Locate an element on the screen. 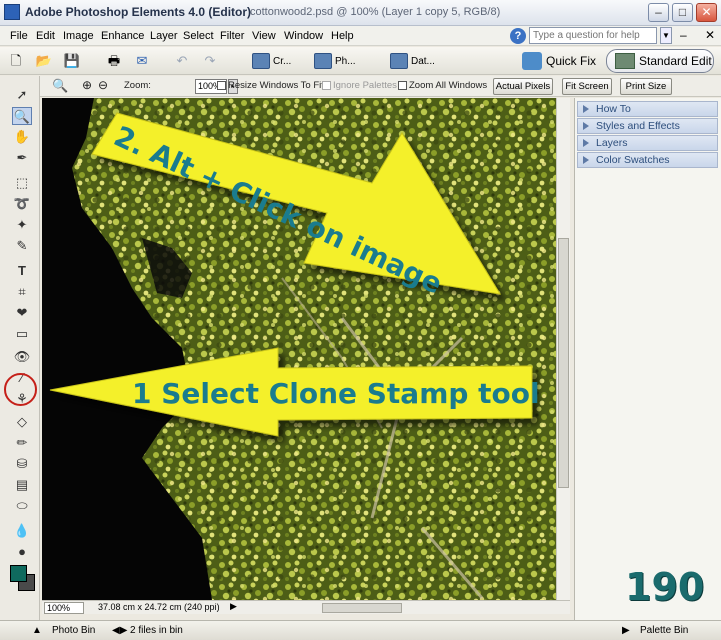 The width and height of the screenshot is (721, 640). palette-bin-toggle-icon: ▶ is located at coordinates (626, 630).